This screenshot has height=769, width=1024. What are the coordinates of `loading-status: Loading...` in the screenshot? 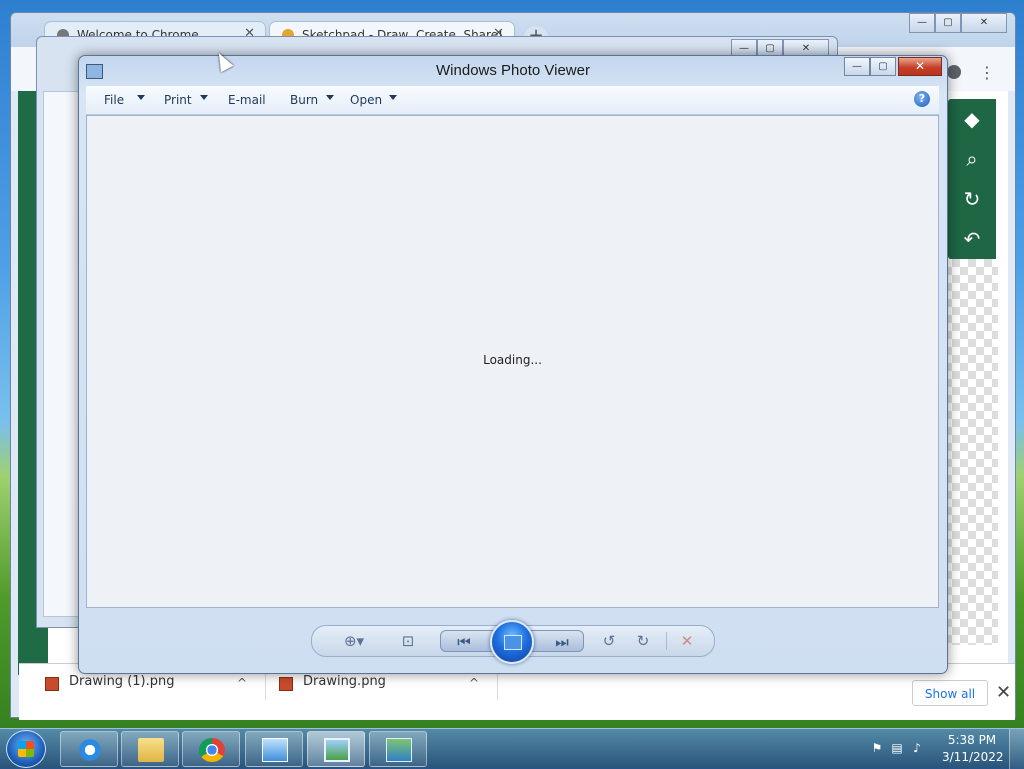 It's located at (512, 360).